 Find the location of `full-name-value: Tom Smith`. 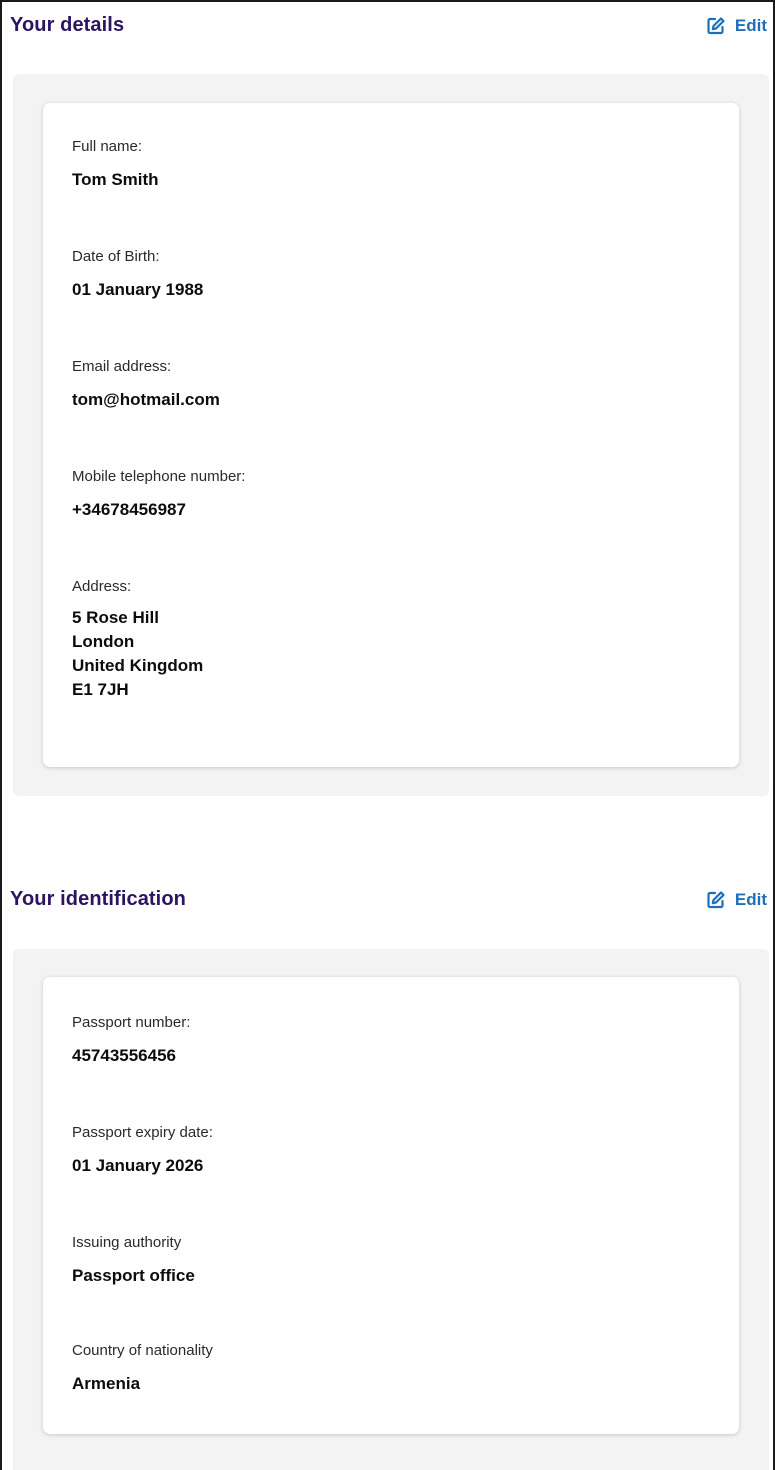

full-name-value: Tom Smith is located at coordinates (115, 179).